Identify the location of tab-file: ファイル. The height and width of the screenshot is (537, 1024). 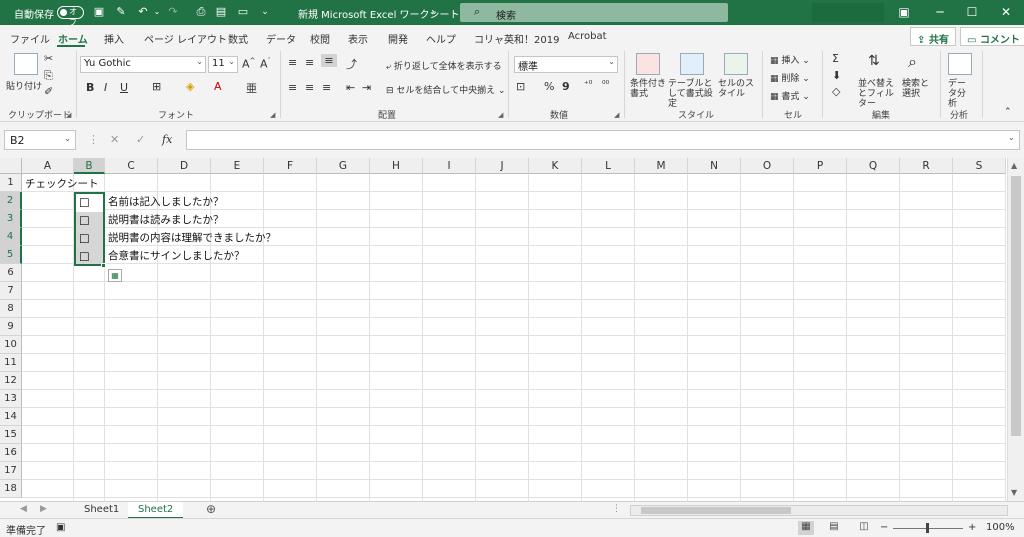
(30, 38).